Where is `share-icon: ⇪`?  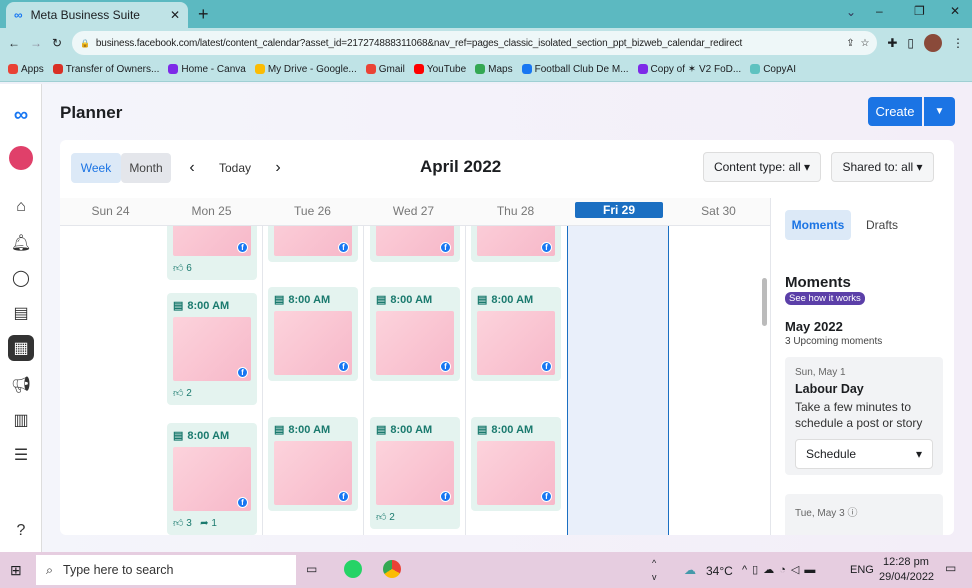
share-icon: ⇪ is located at coordinates (850, 43).